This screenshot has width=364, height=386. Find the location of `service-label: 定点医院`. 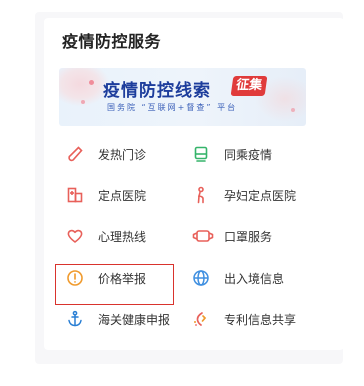

service-label: 定点医院 is located at coordinates (122, 195).